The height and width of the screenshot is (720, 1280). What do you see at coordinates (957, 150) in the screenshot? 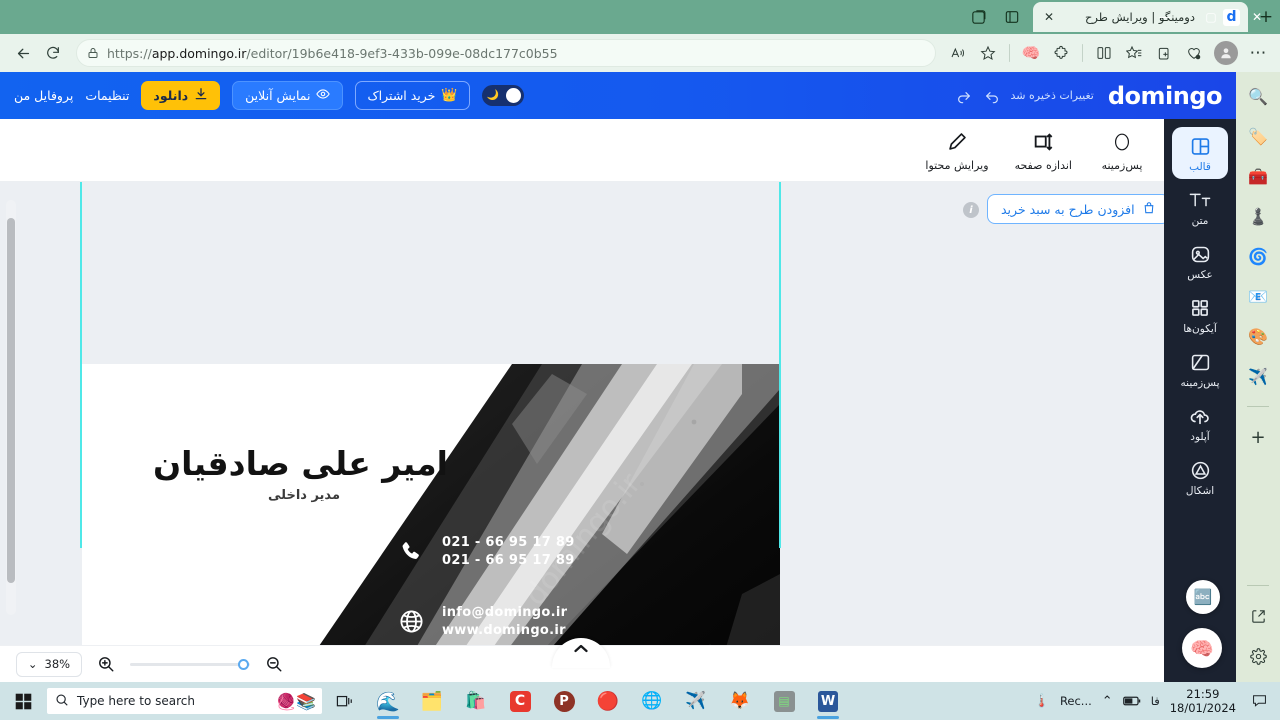
I see `tool-edit-content: ویرایش محتوا` at bounding box center [957, 150].